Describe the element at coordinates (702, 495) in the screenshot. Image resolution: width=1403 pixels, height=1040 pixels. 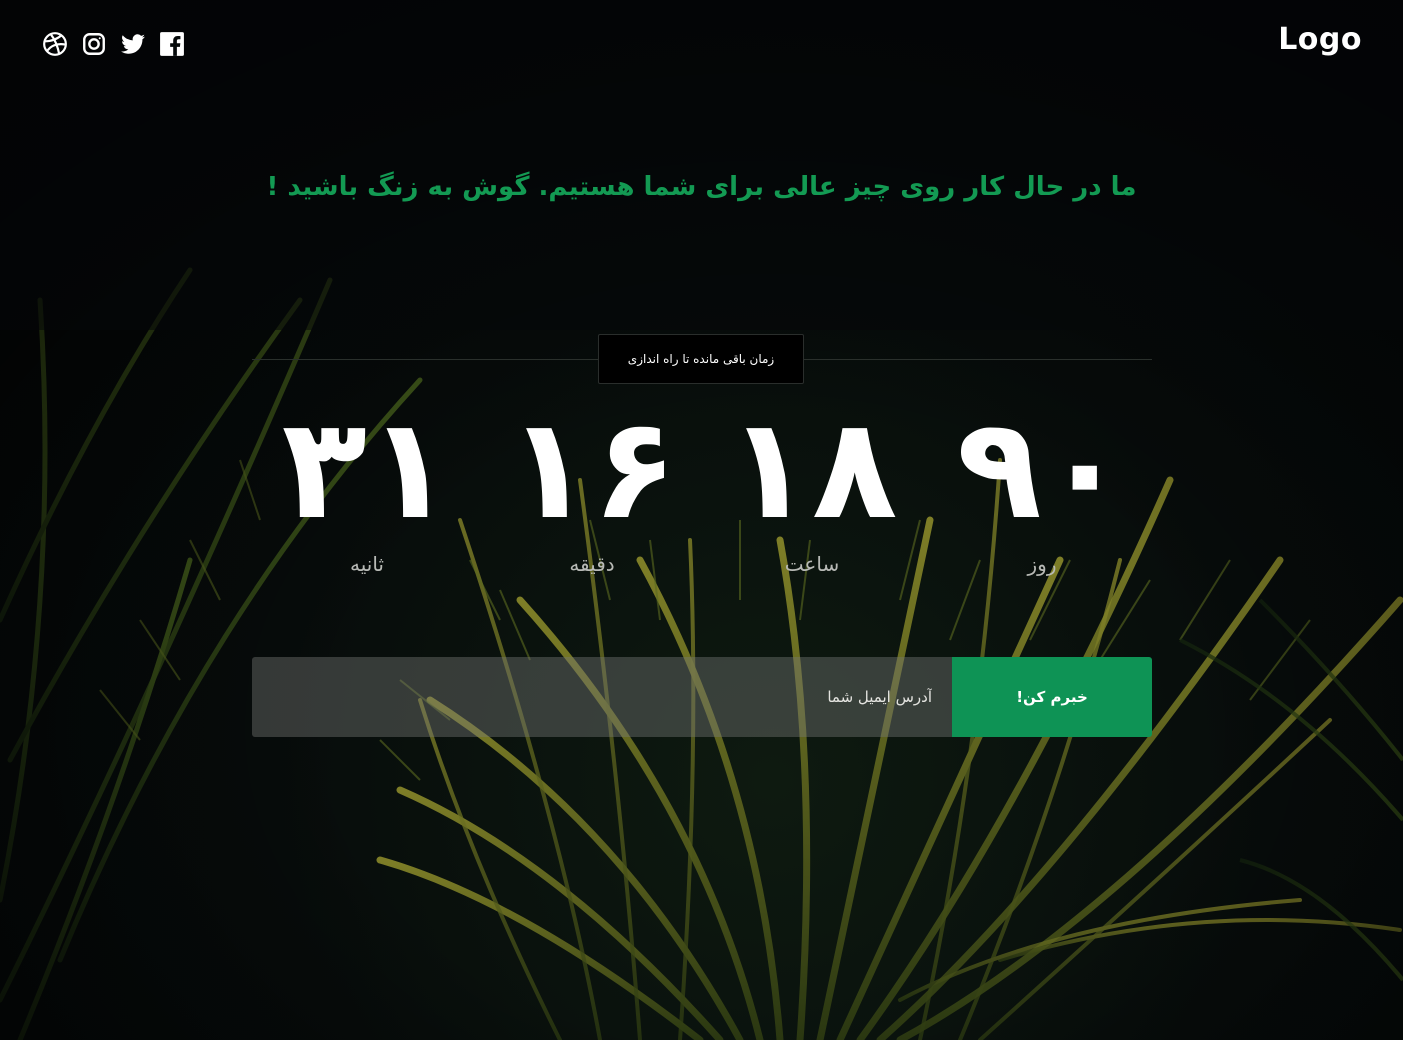
I see `countdown-timer: ۹۰ روز ۱۸ ساعت ۱۶ دقیقه ۳۱ ثانیه` at that location.